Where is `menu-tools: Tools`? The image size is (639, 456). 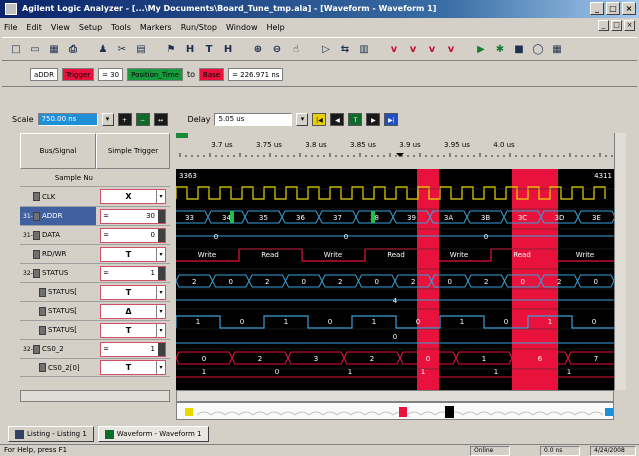
menu-tools: Tools is located at coordinates (121, 27).